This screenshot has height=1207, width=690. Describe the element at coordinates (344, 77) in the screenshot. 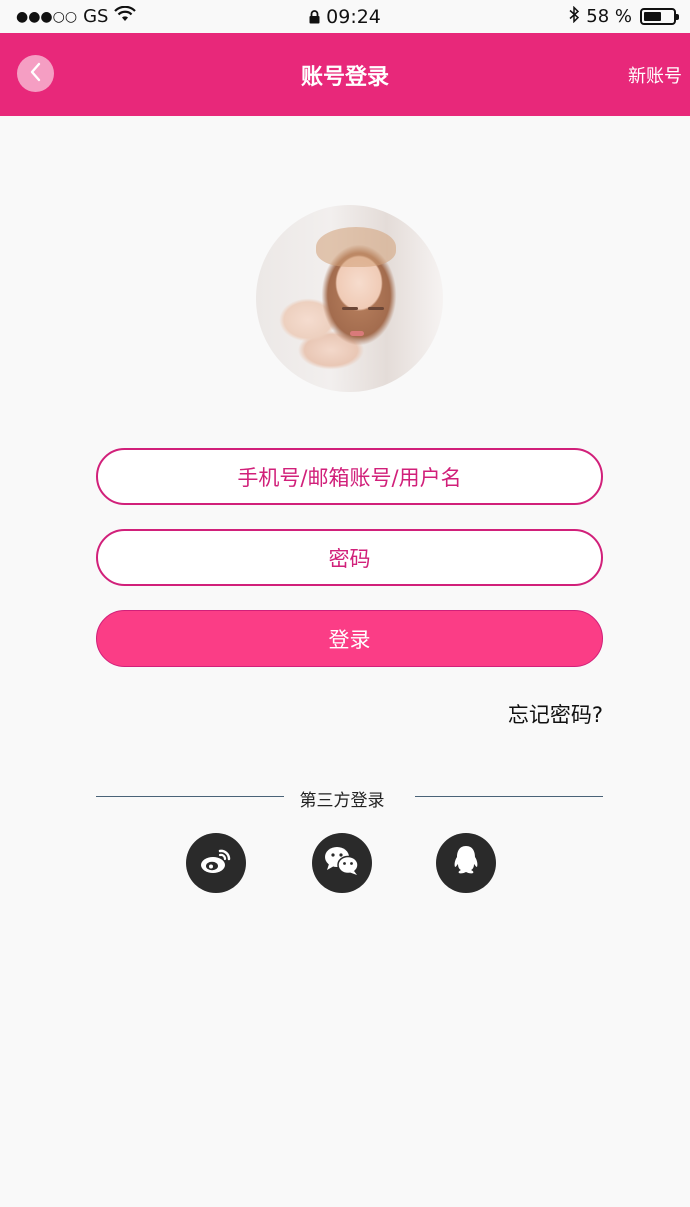

I see `page-title: 账号登录` at that location.